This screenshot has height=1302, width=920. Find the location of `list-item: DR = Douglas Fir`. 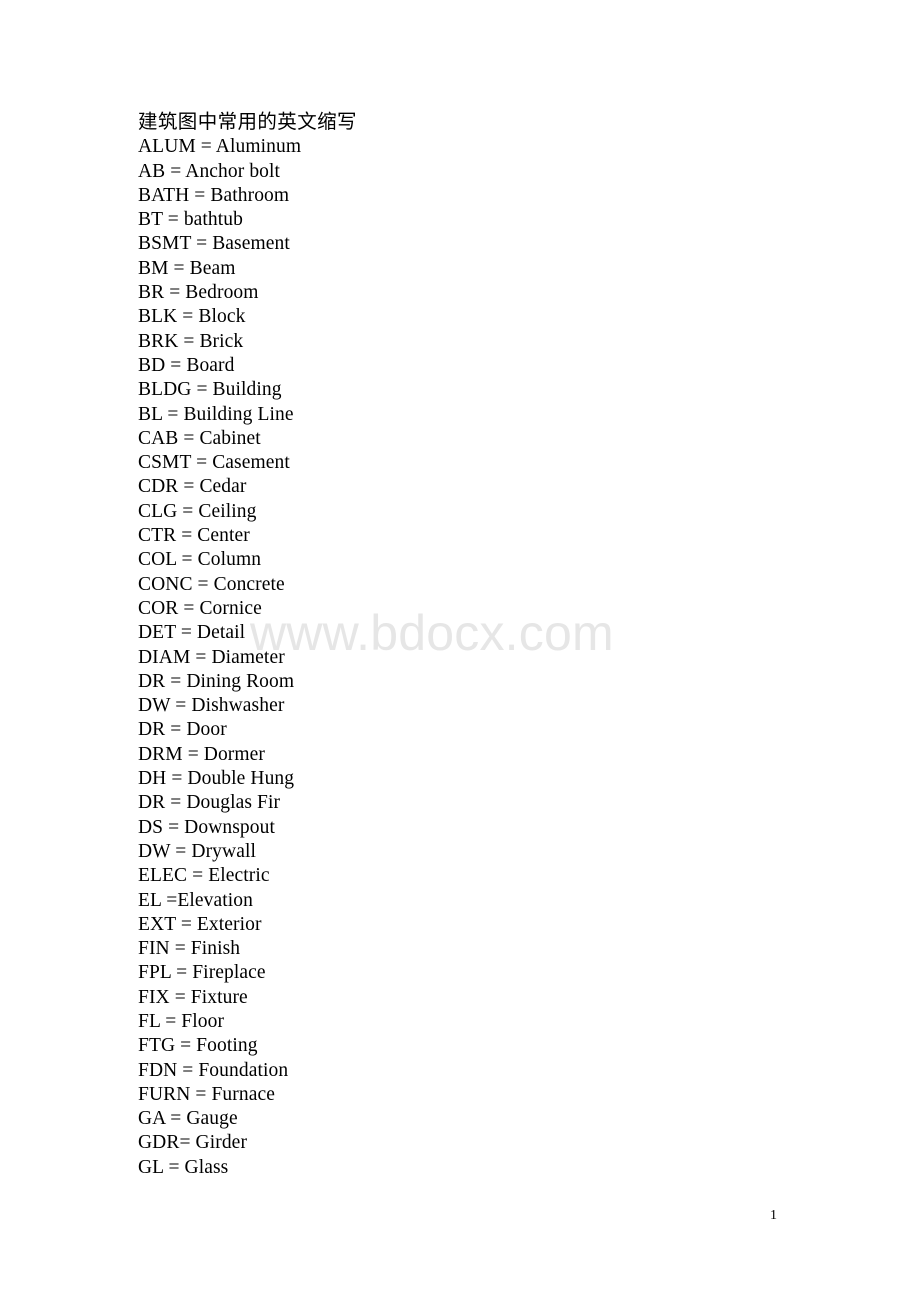

list-item: DR = Douglas Fir is located at coordinates (209, 803).